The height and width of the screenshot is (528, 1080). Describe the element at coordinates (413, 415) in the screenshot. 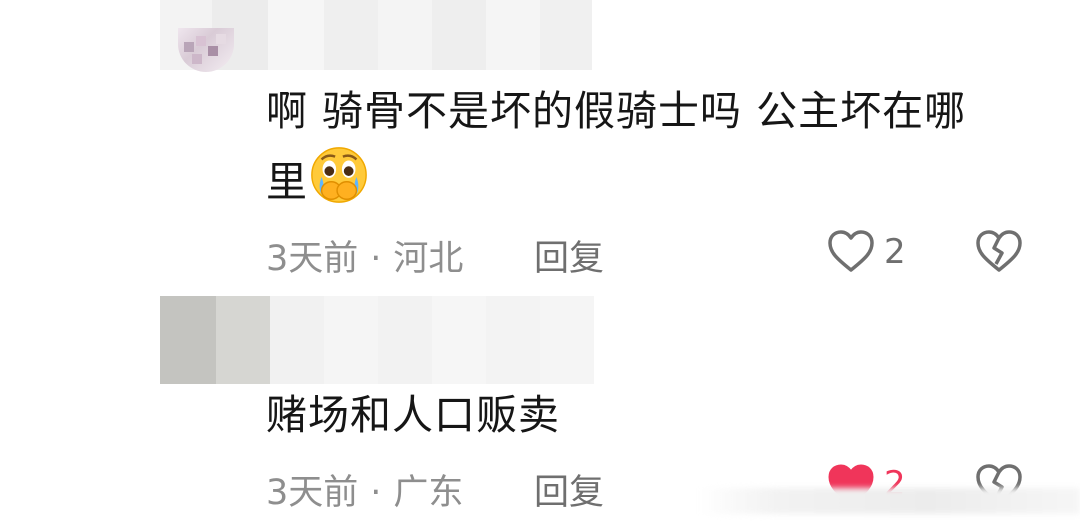

I see `comment-text: 赌场和人口贩卖` at that location.